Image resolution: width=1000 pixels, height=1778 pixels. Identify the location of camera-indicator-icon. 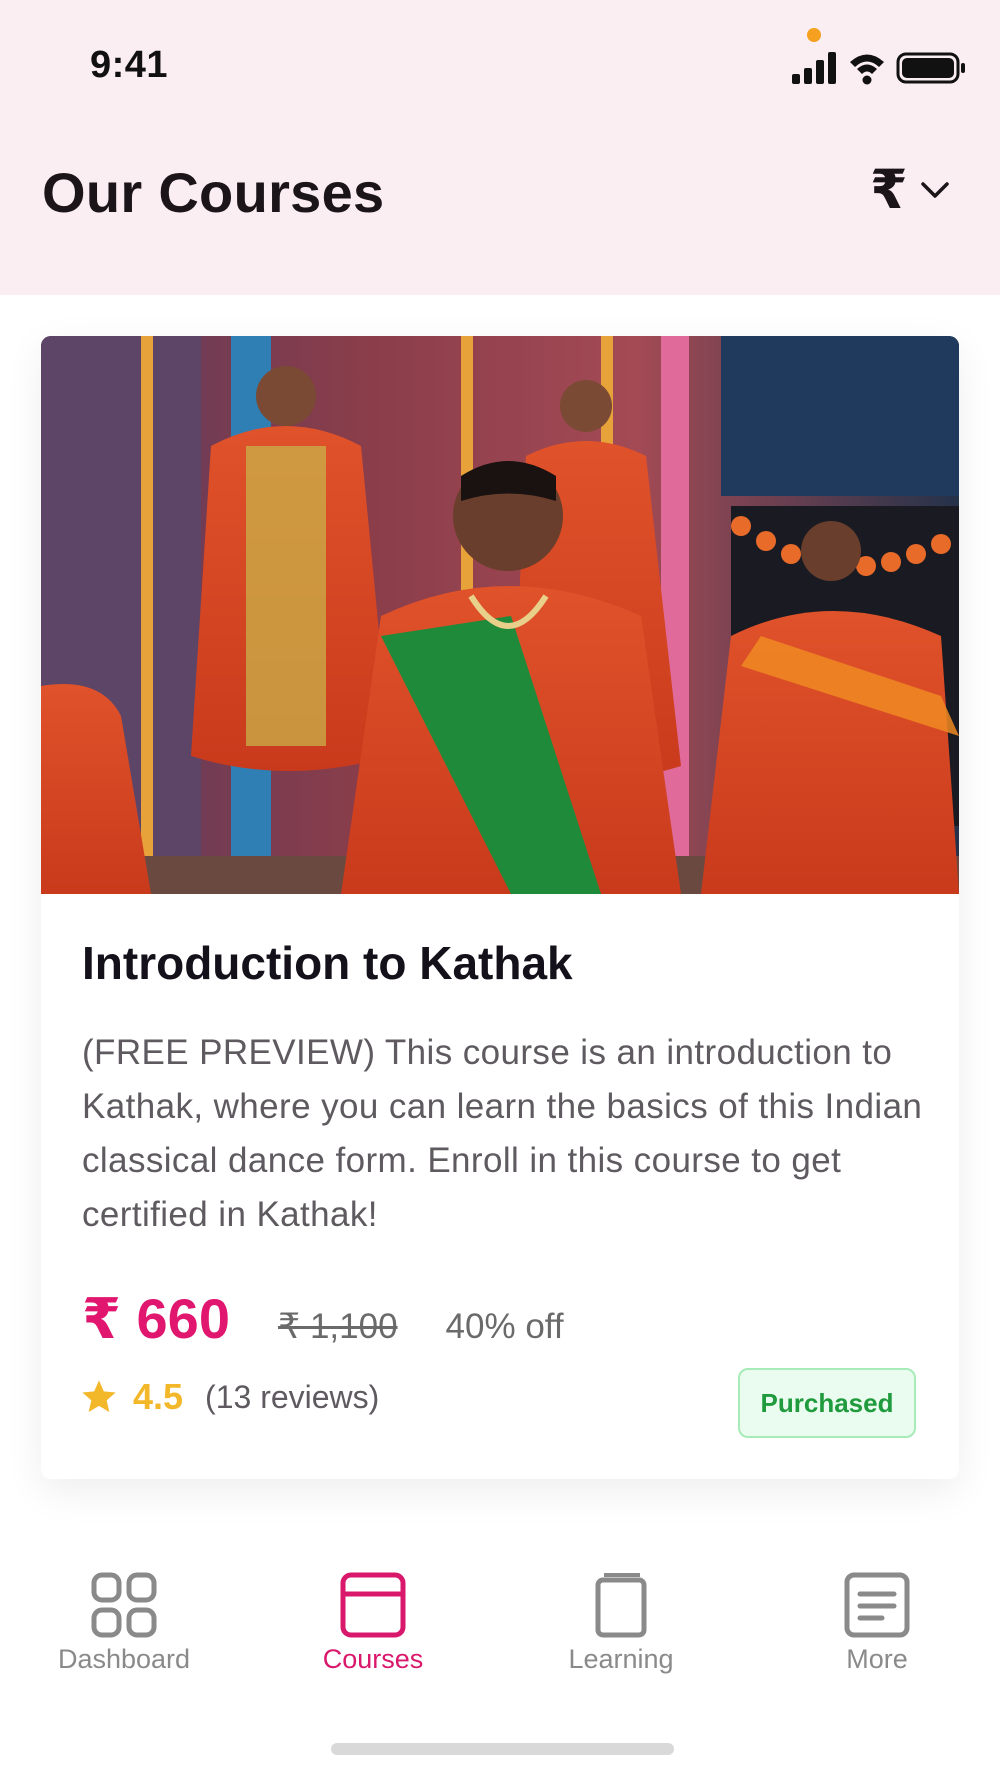
(814, 35).